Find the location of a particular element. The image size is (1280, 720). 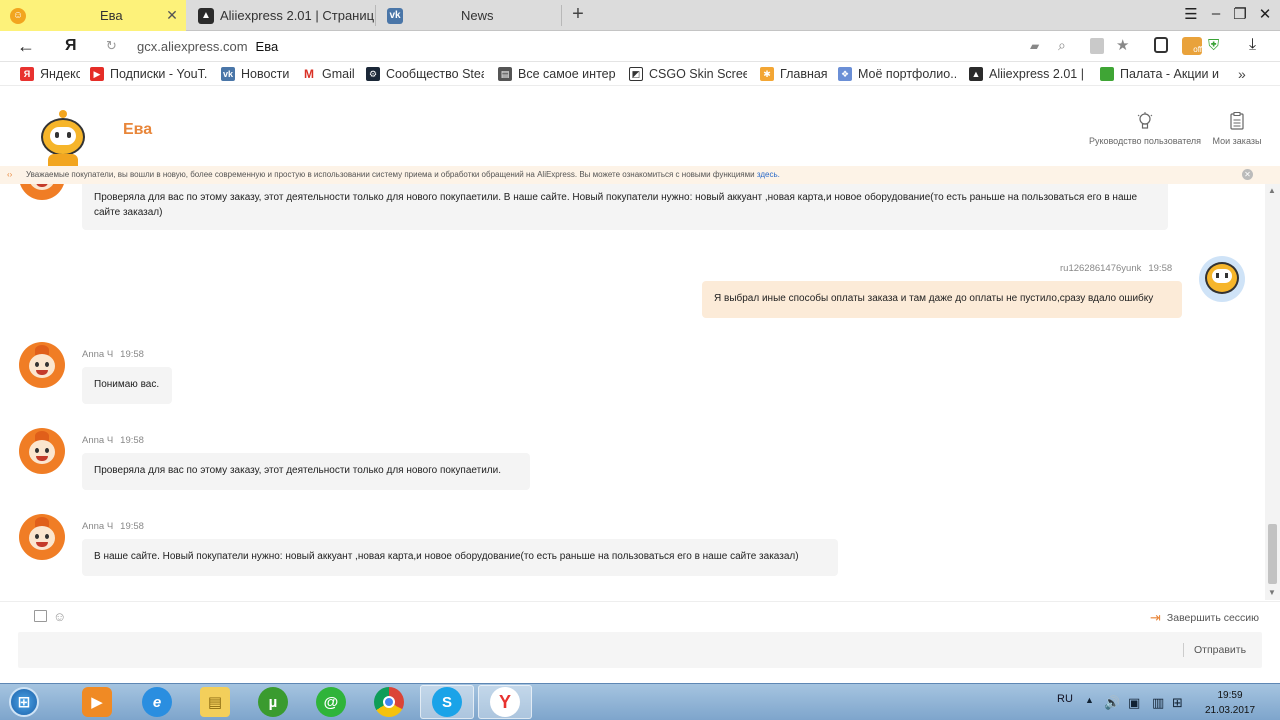

taskbar-yandex-browser: Y is located at coordinates (505, 702).